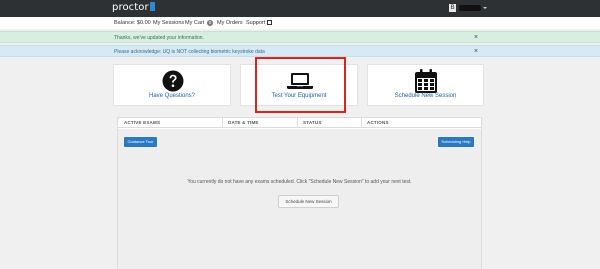 Image resolution: width=600 pixels, height=269 pixels. Describe the element at coordinates (470, 8) in the screenshot. I see `user-name-redacted` at that location.